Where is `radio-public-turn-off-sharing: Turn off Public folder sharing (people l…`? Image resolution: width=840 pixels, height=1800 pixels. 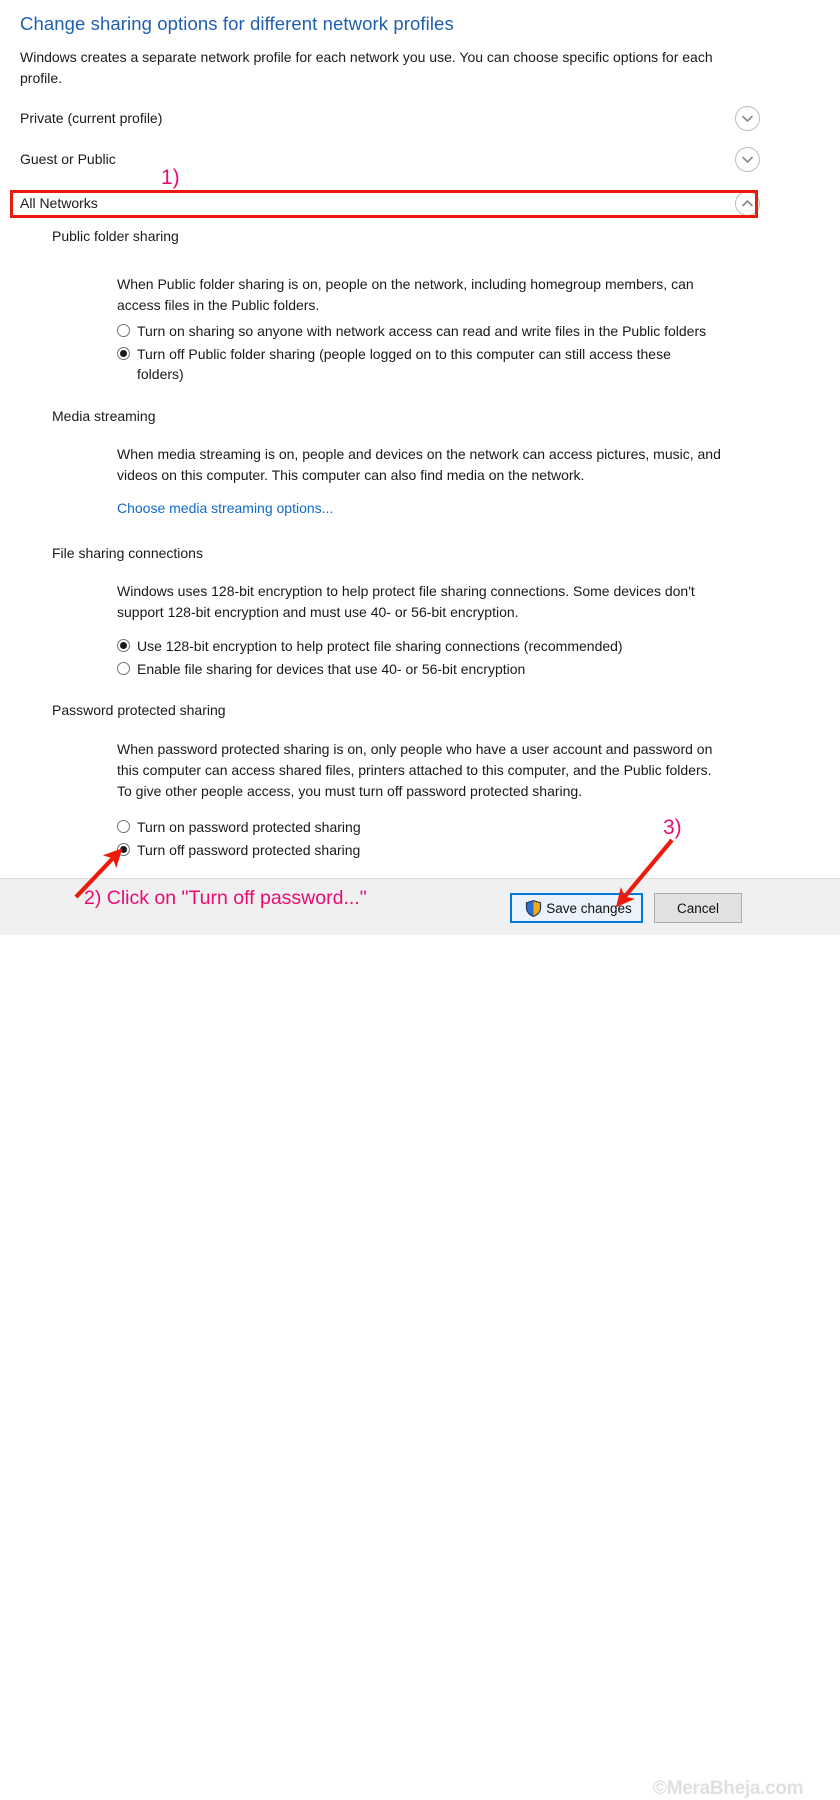
radio-public-turn-off-sharing: Turn off Public folder sharing (people l… is located at coordinates (417, 364).